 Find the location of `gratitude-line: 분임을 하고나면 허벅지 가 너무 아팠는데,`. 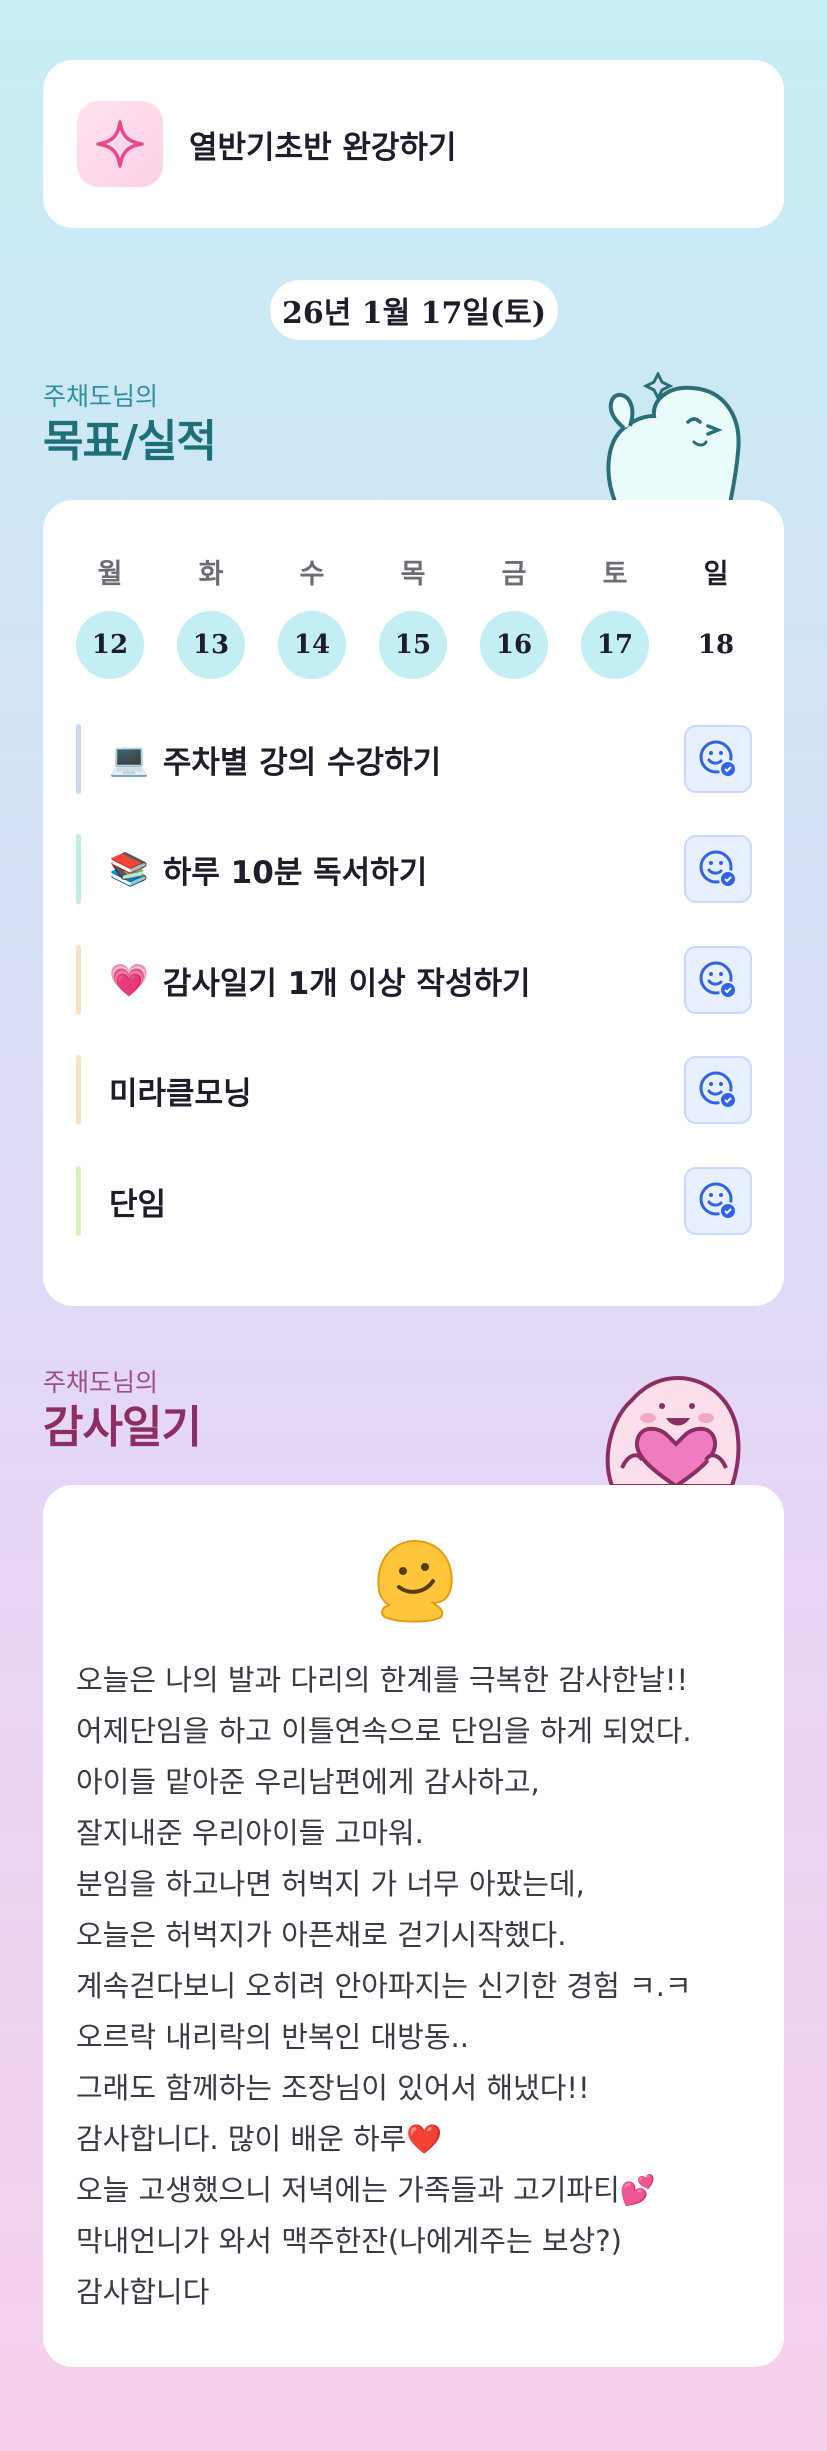

gratitude-line: 분임을 하고나면 허벅지 가 너무 아팠는데, is located at coordinates (330, 1884).